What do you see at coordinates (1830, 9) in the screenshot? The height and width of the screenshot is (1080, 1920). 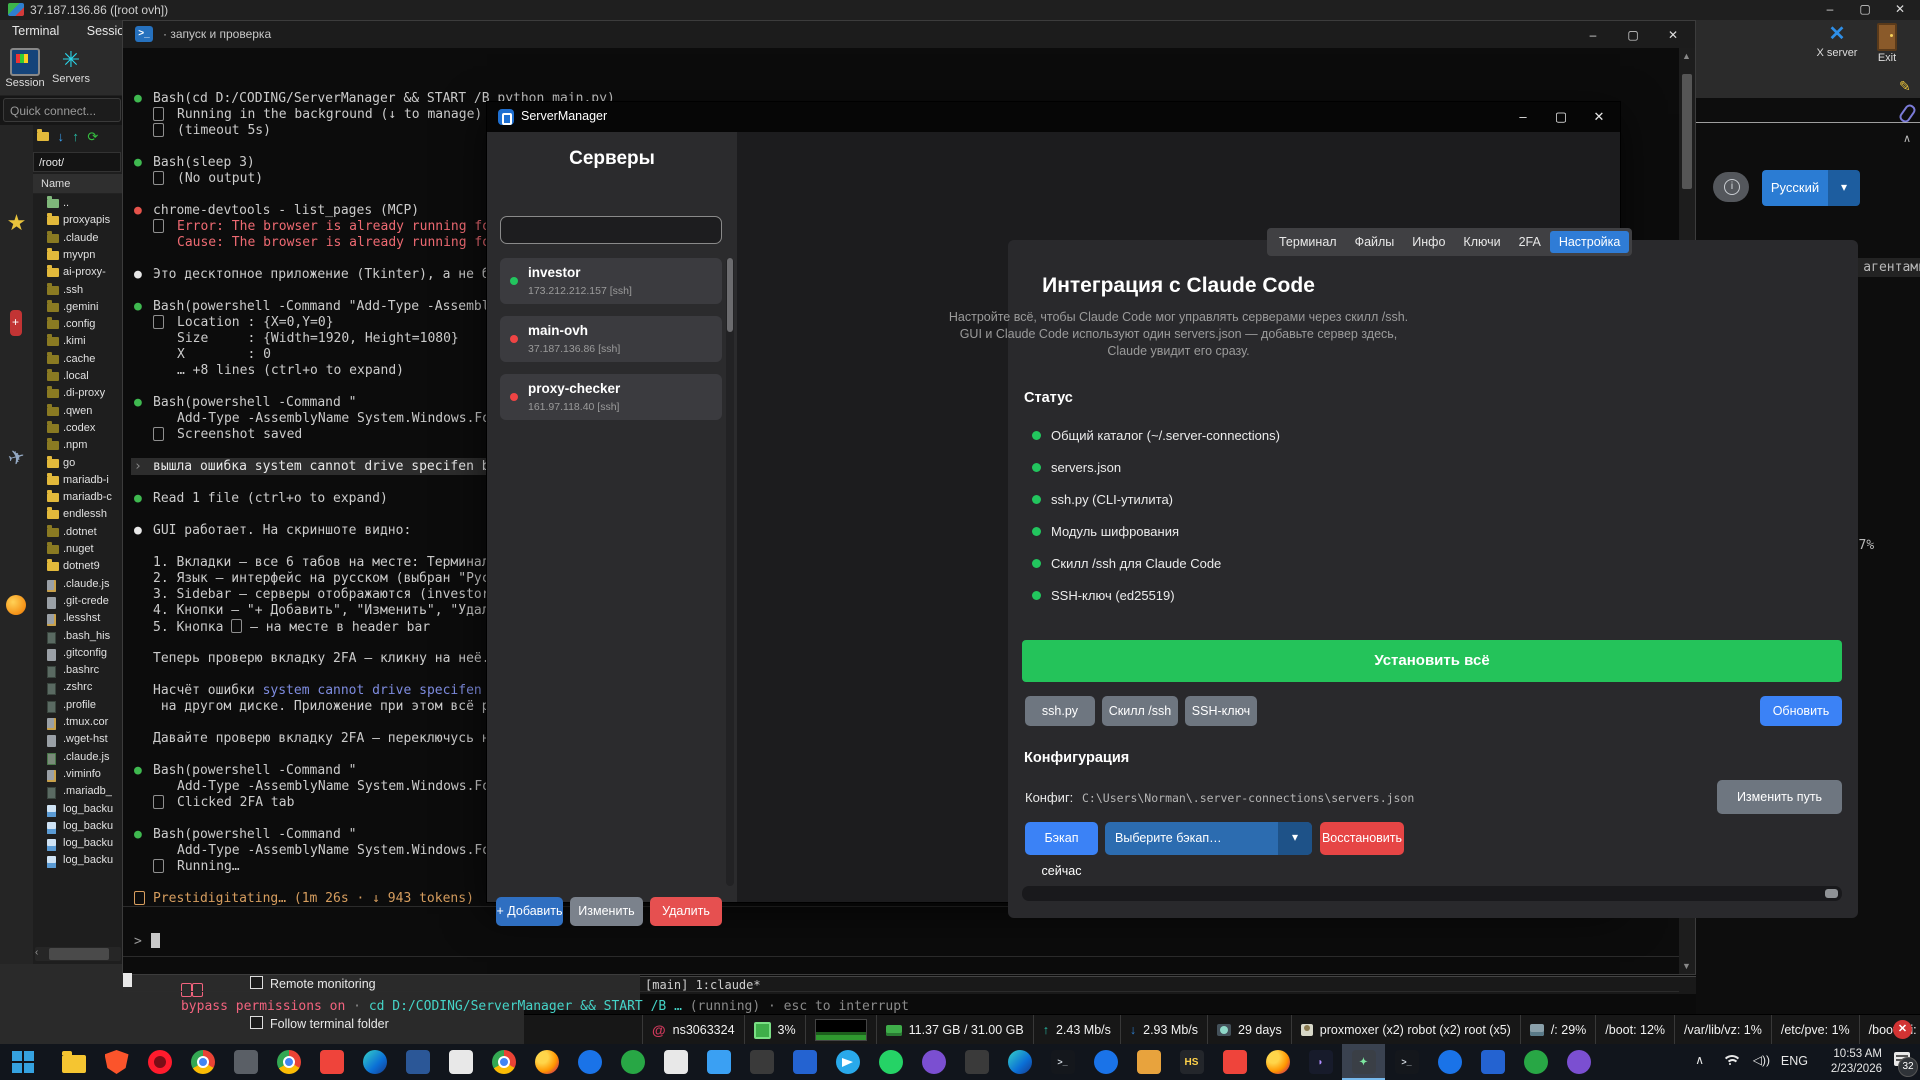 I see `mobaxterm-minimize-button: –` at bounding box center [1830, 9].